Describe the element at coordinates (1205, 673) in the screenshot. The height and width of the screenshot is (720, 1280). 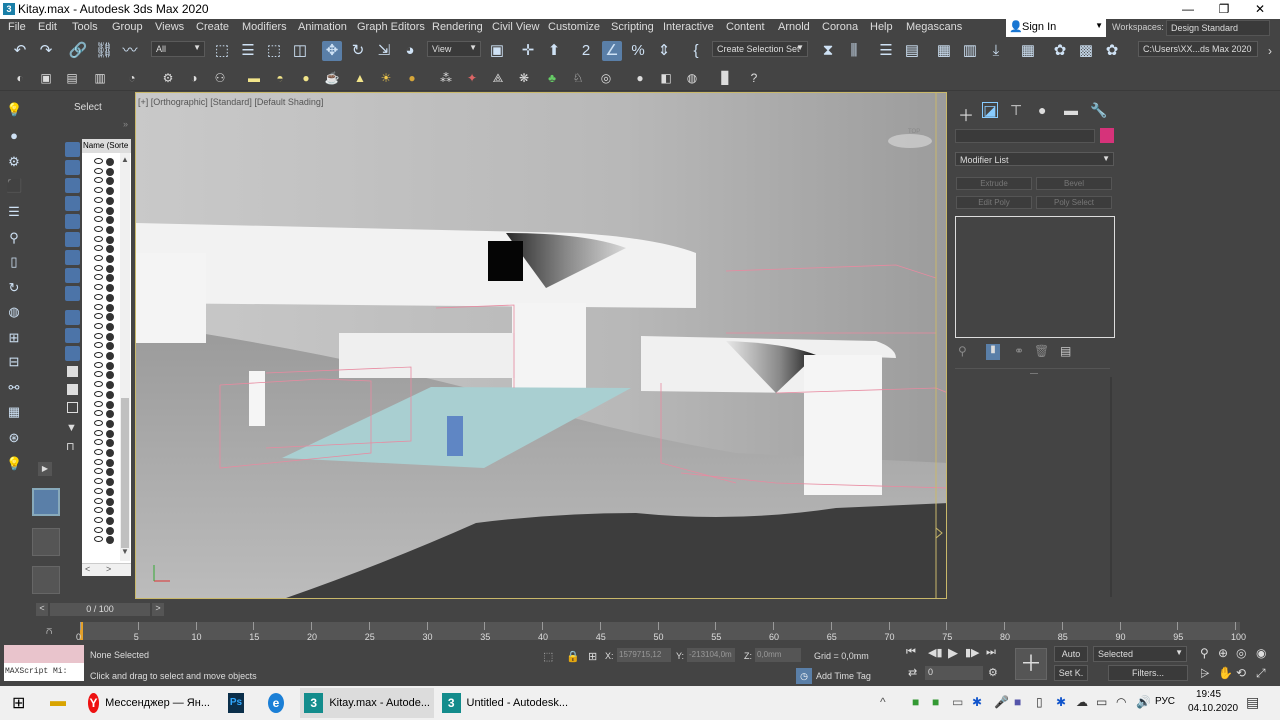
I see `field-of-view-icon: ⩥` at that location.